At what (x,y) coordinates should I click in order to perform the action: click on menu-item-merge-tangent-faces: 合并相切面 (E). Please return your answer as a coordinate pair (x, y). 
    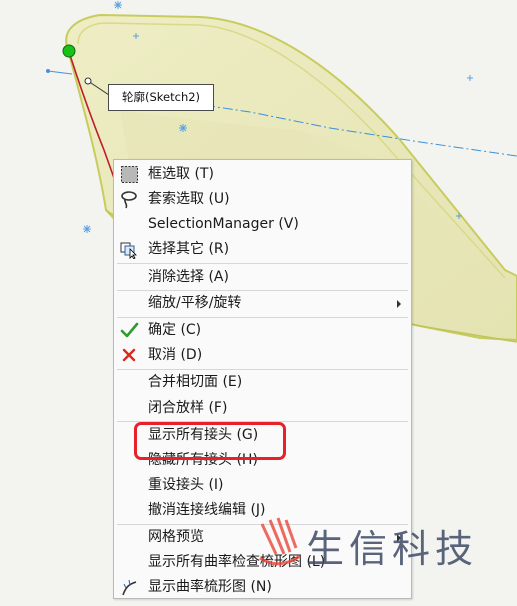
    Looking at the image, I should click on (262, 382).